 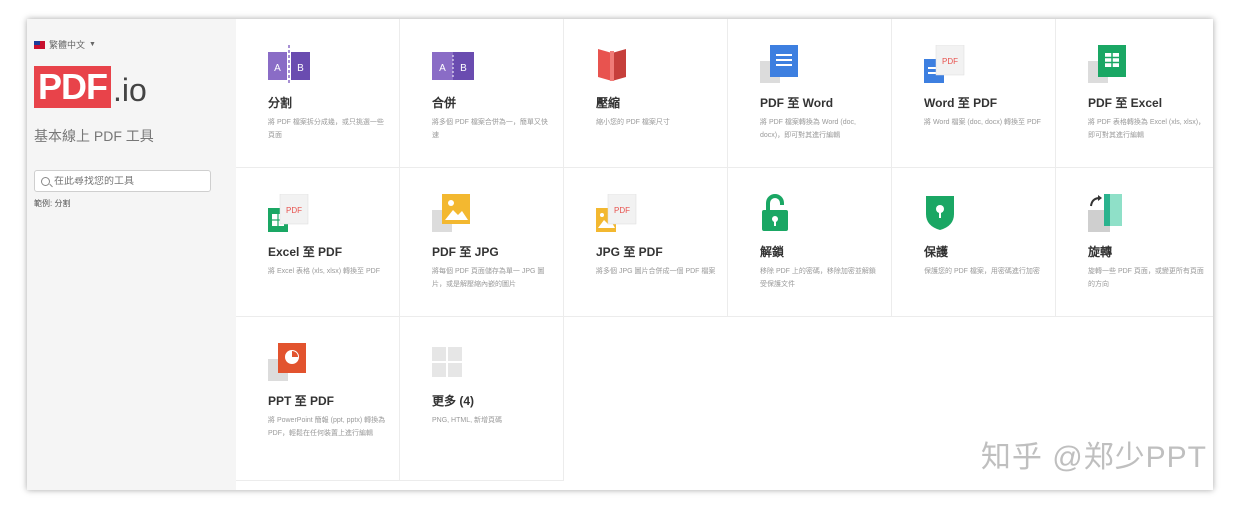 What do you see at coordinates (326, 129) in the screenshot?
I see `tool-desc: 將 PDF 檔案拆分成幾，或只挑選一些頁面` at bounding box center [326, 129].